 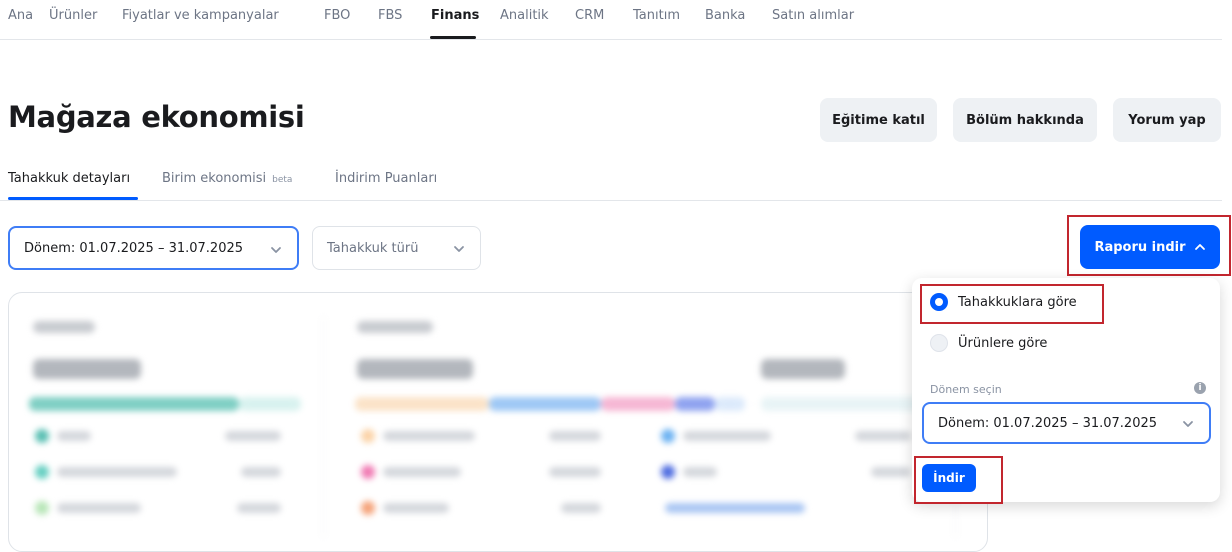 What do you see at coordinates (813, 15) in the screenshot?
I see `nav-item-satin-alimlar: Satın alımlar` at bounding box center [813, 15].